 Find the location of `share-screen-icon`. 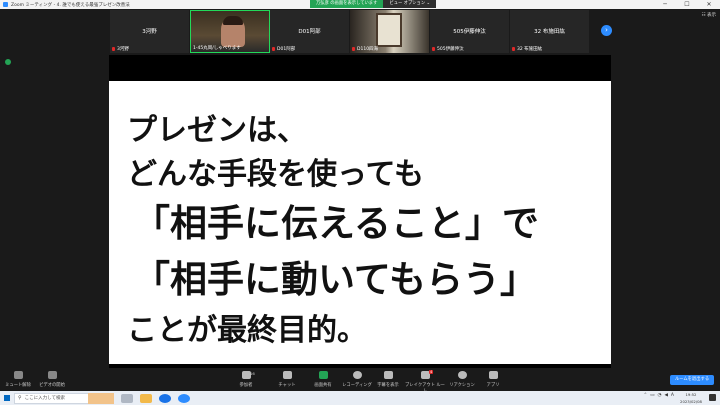

share-screen-icon is located at coordinates (323, 375).